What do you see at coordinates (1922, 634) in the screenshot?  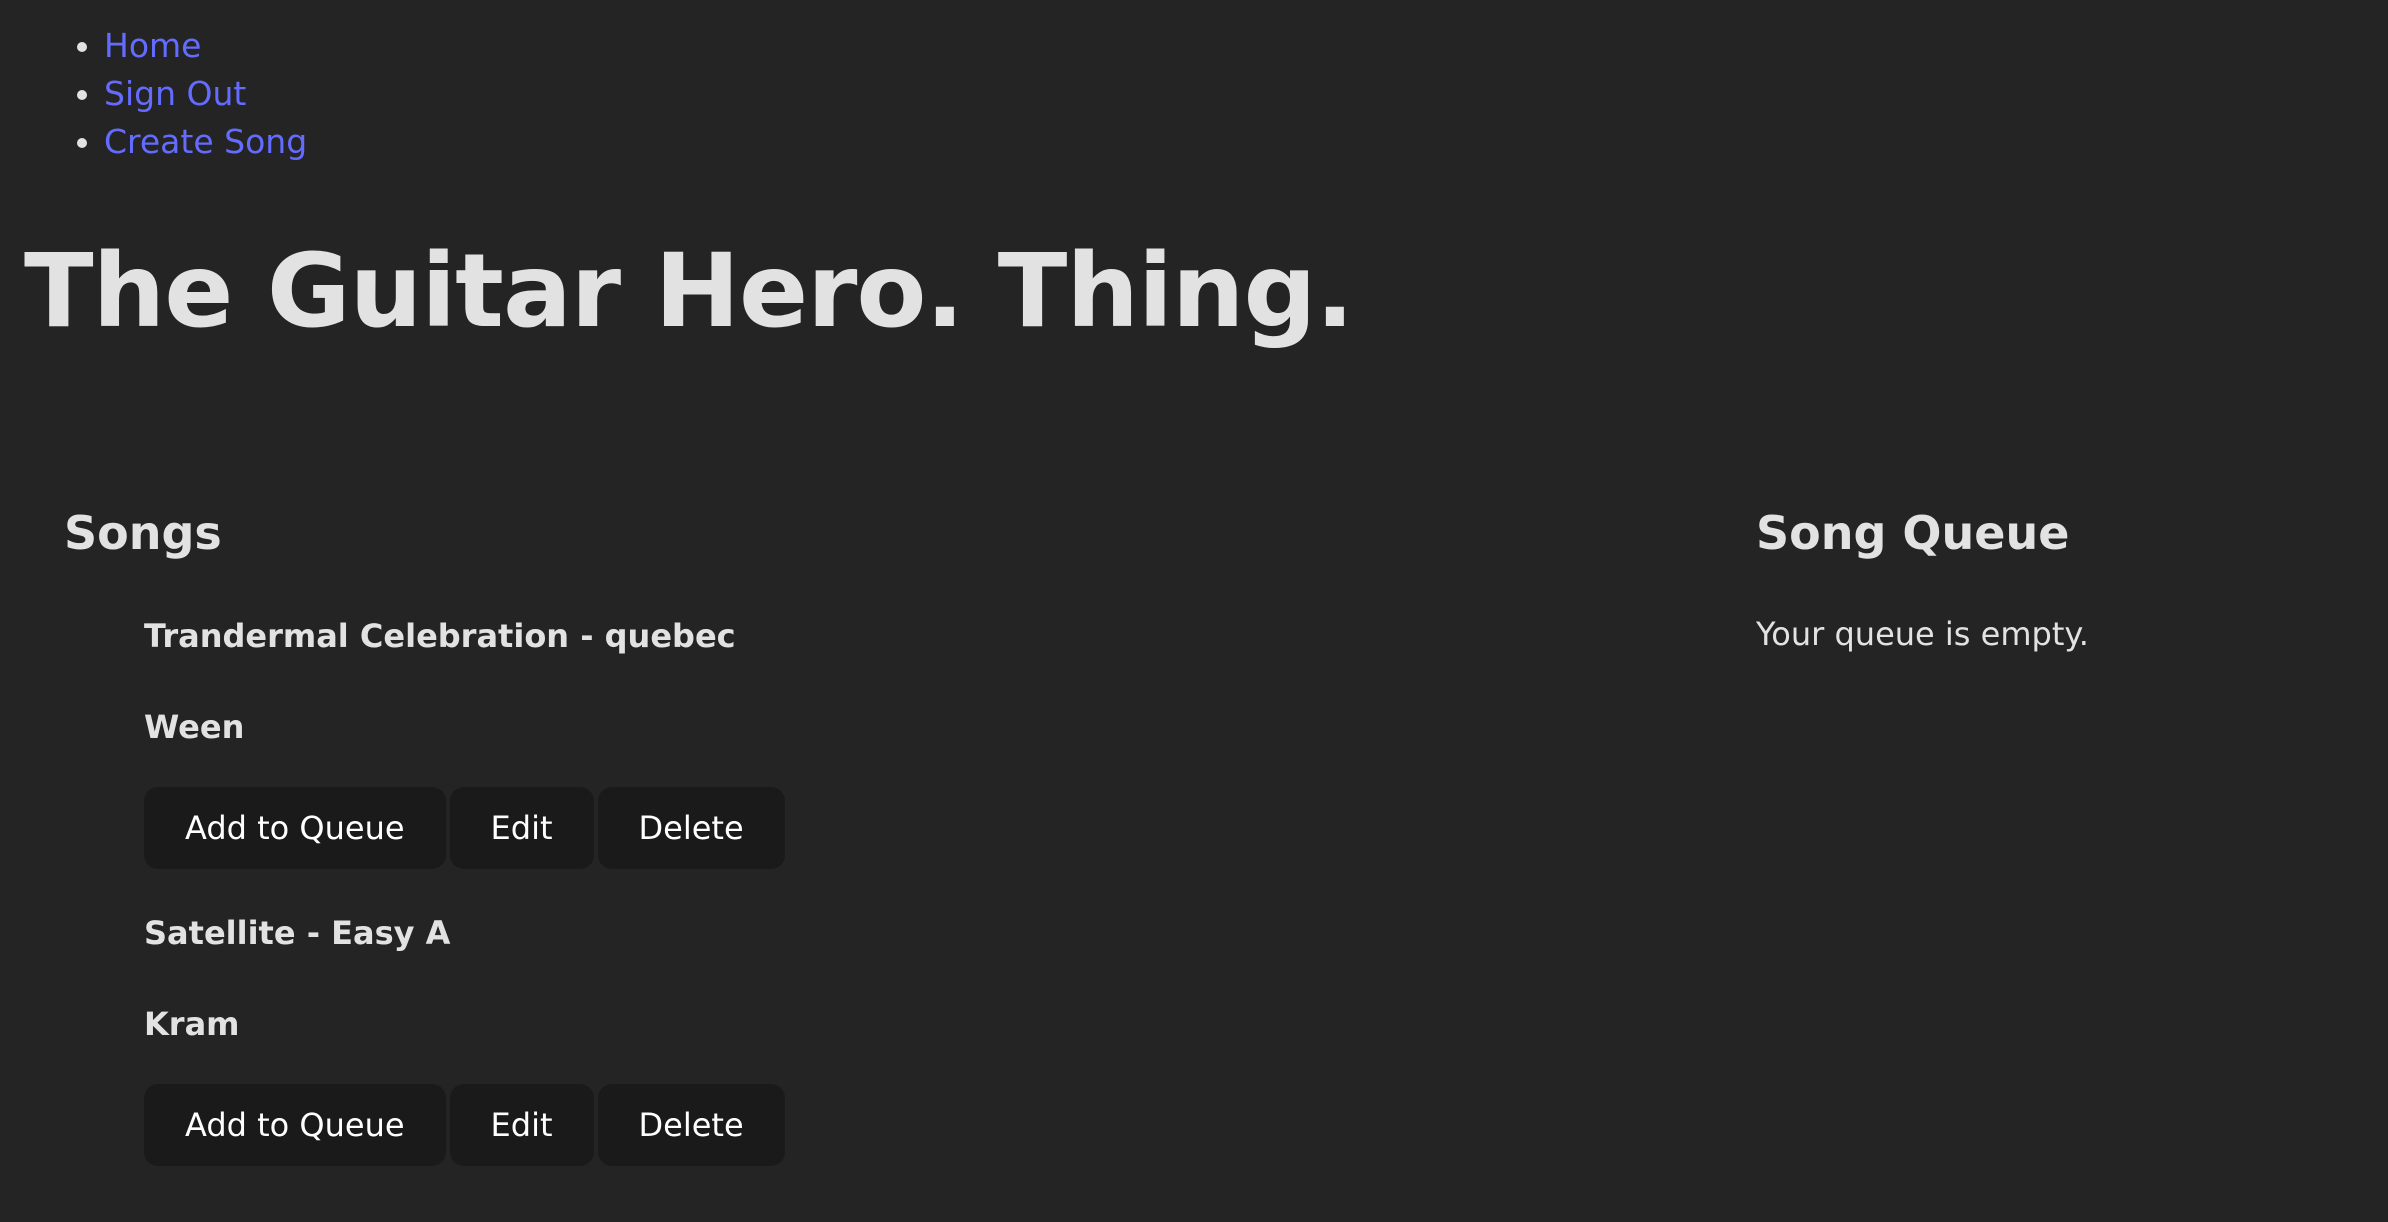 I see `queue-empty-message: Your queue is empty.` at bounding box center [1922, 634].